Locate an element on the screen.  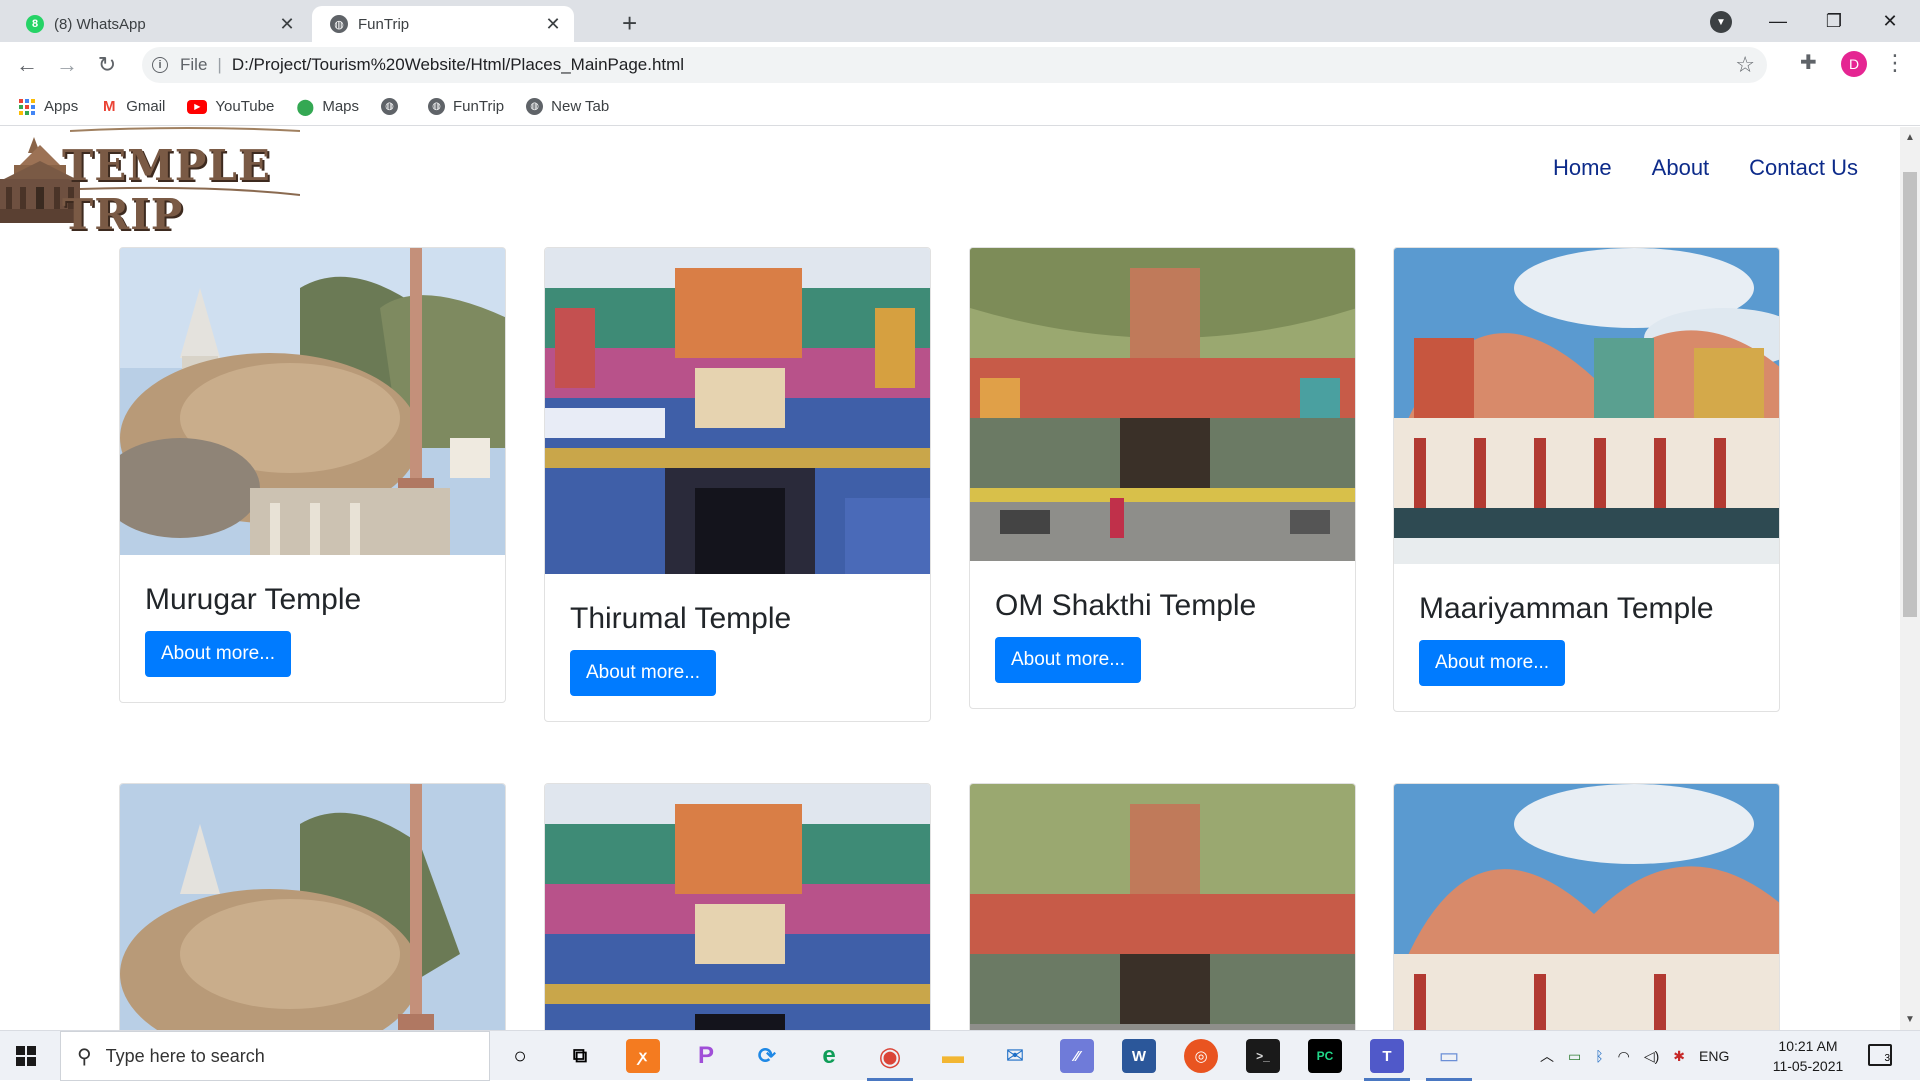
battery-icon: ▭ is located at coordinates (1574, 1056).